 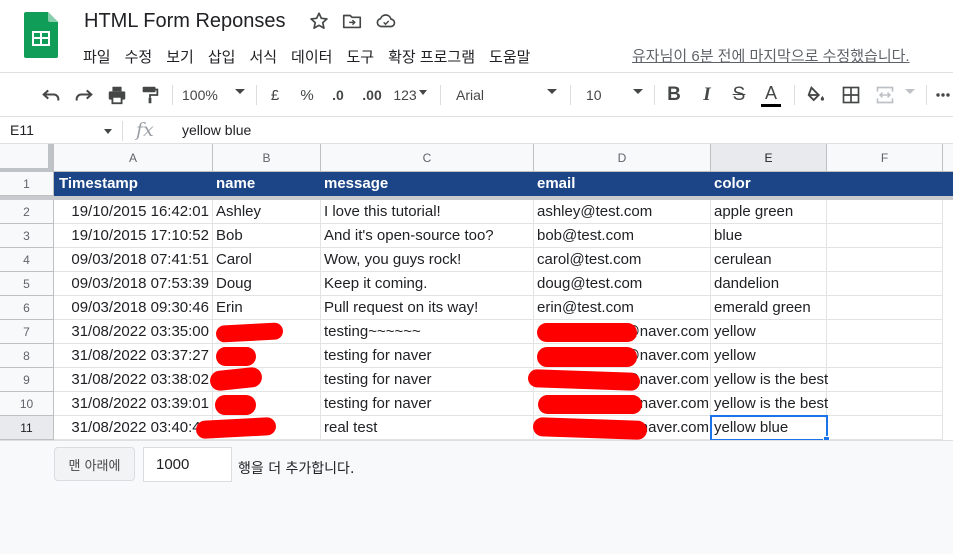 What do you see at coordinates (27, 212) in the screenshot?
I see `row-header: 2` at bounding box center [27, 212].